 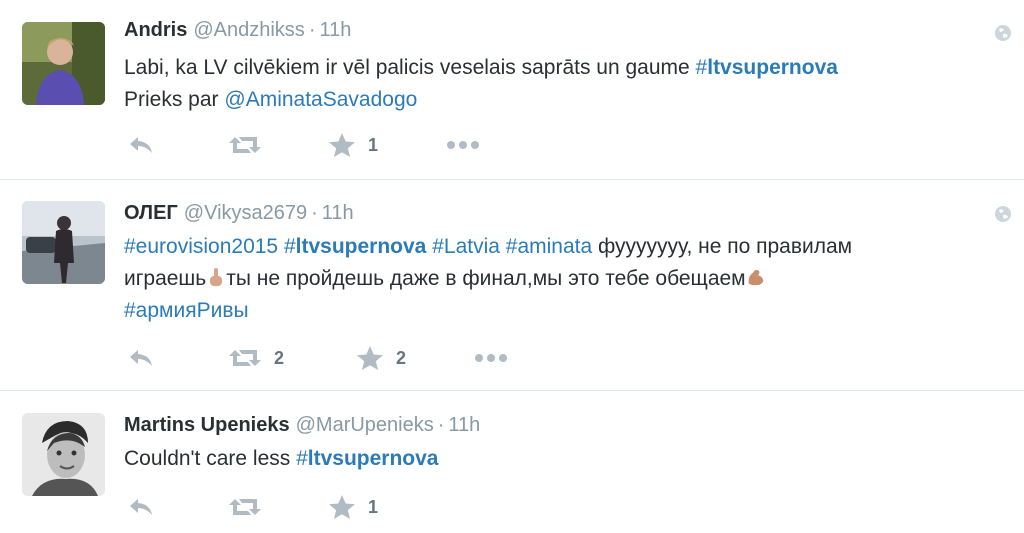 I want to click on tweet-actions: 2 2, so click(x=318, y=358).